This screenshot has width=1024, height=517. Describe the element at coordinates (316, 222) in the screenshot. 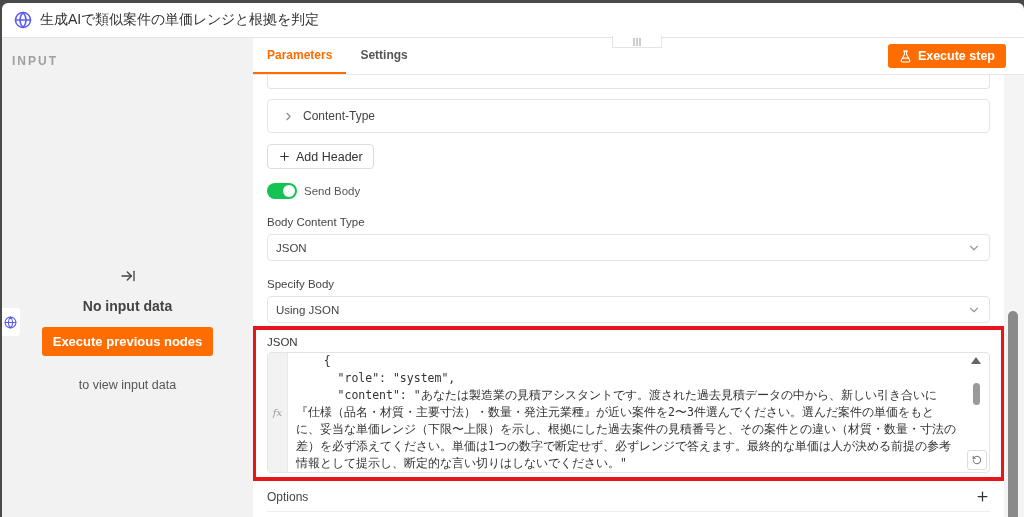

I see `field-label: Body Content Type` at that location.